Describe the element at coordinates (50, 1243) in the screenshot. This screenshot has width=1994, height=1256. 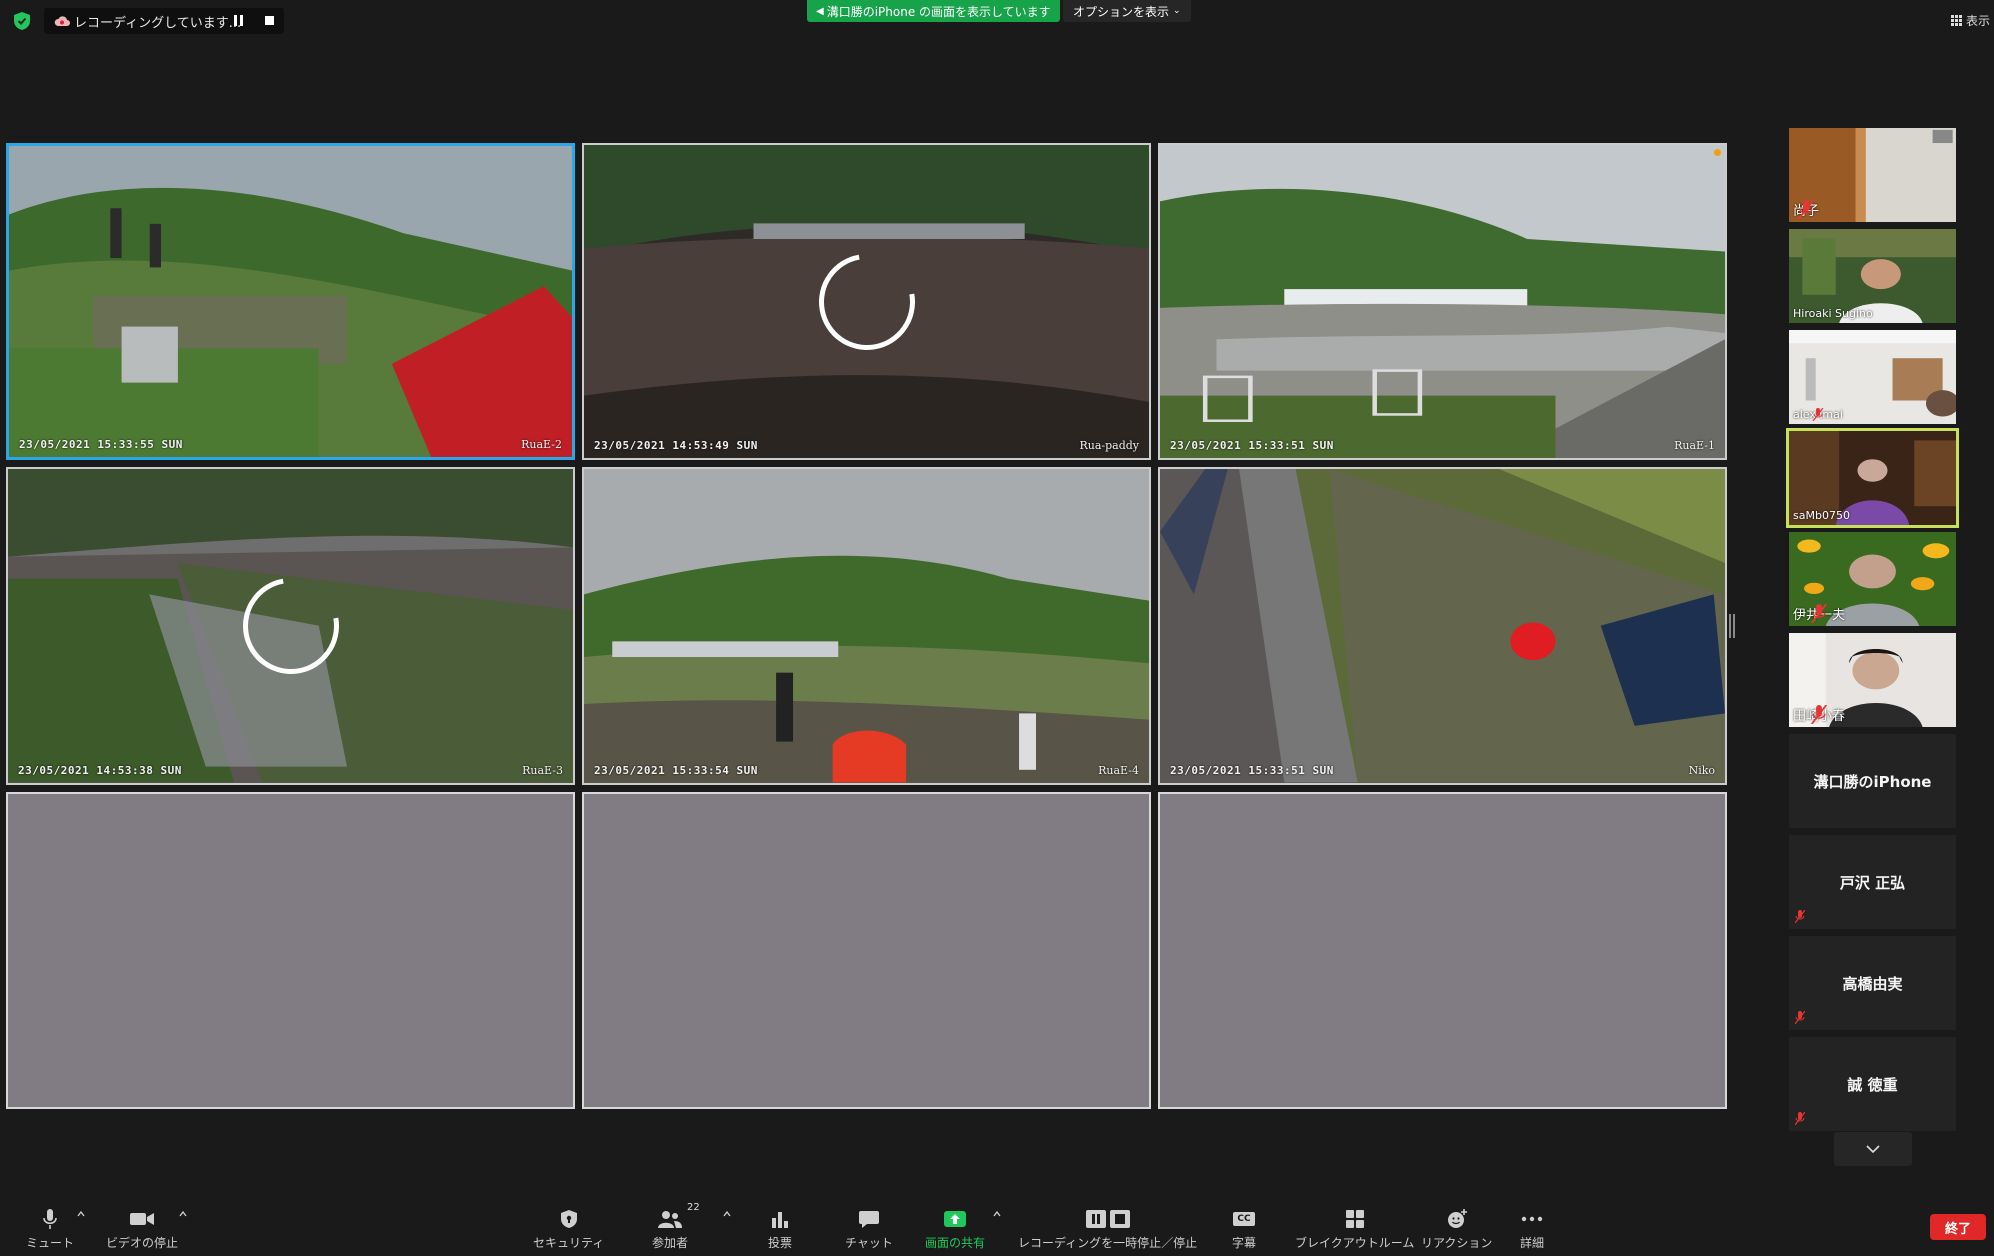
I see `mute-label: ミュート` at that location.